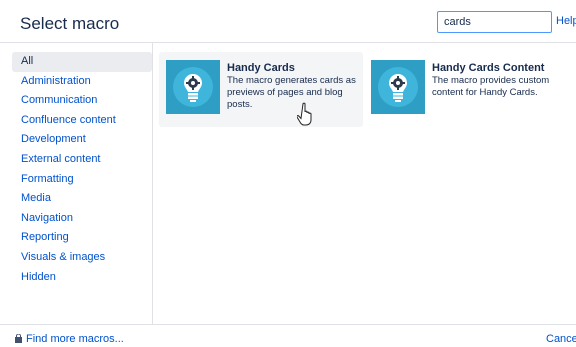 The height and width of the screenshot is (347, 576). What do you see at coordinates (82, 82) in the screenshot?
I see `category-administration: Administration` at bounding box center [82, 82].